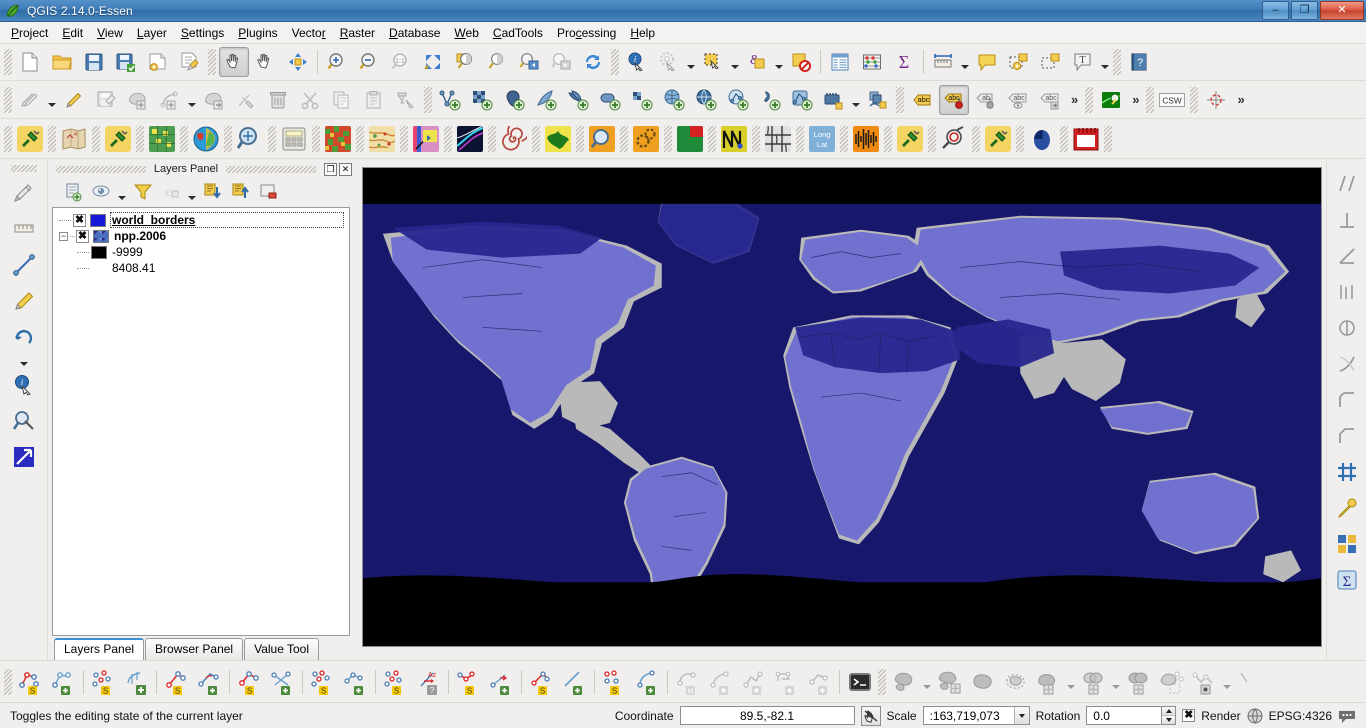  Describe the element at coordinates (338, 139) in the screenshot. I see `landcover-raster-icon` at that location.